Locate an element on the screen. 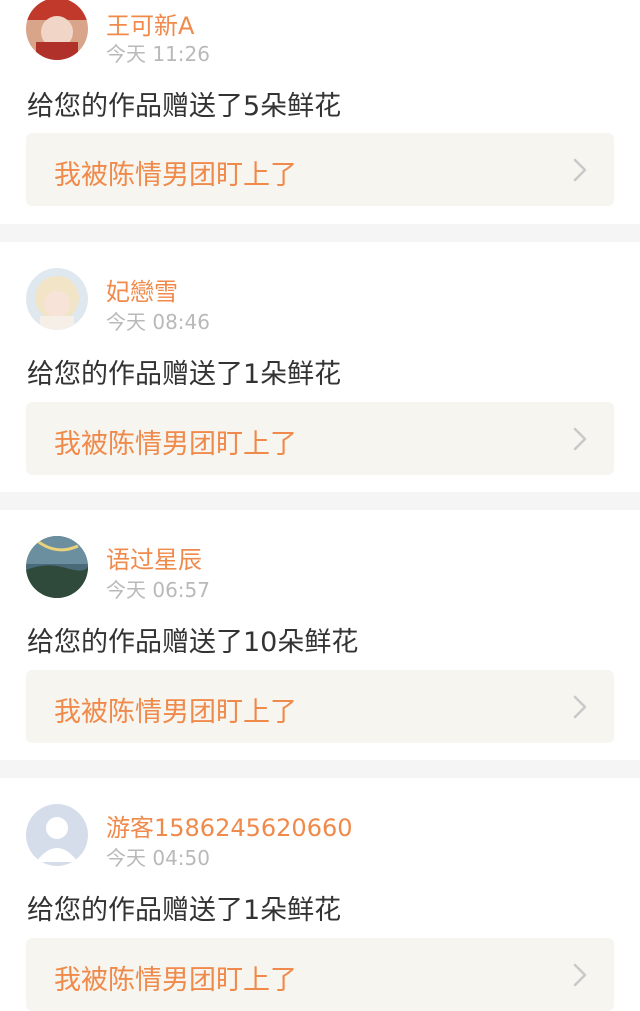 This screenshot has width=640, height=1011. username: 妃戀雪 is located at coordinates (142, 289).